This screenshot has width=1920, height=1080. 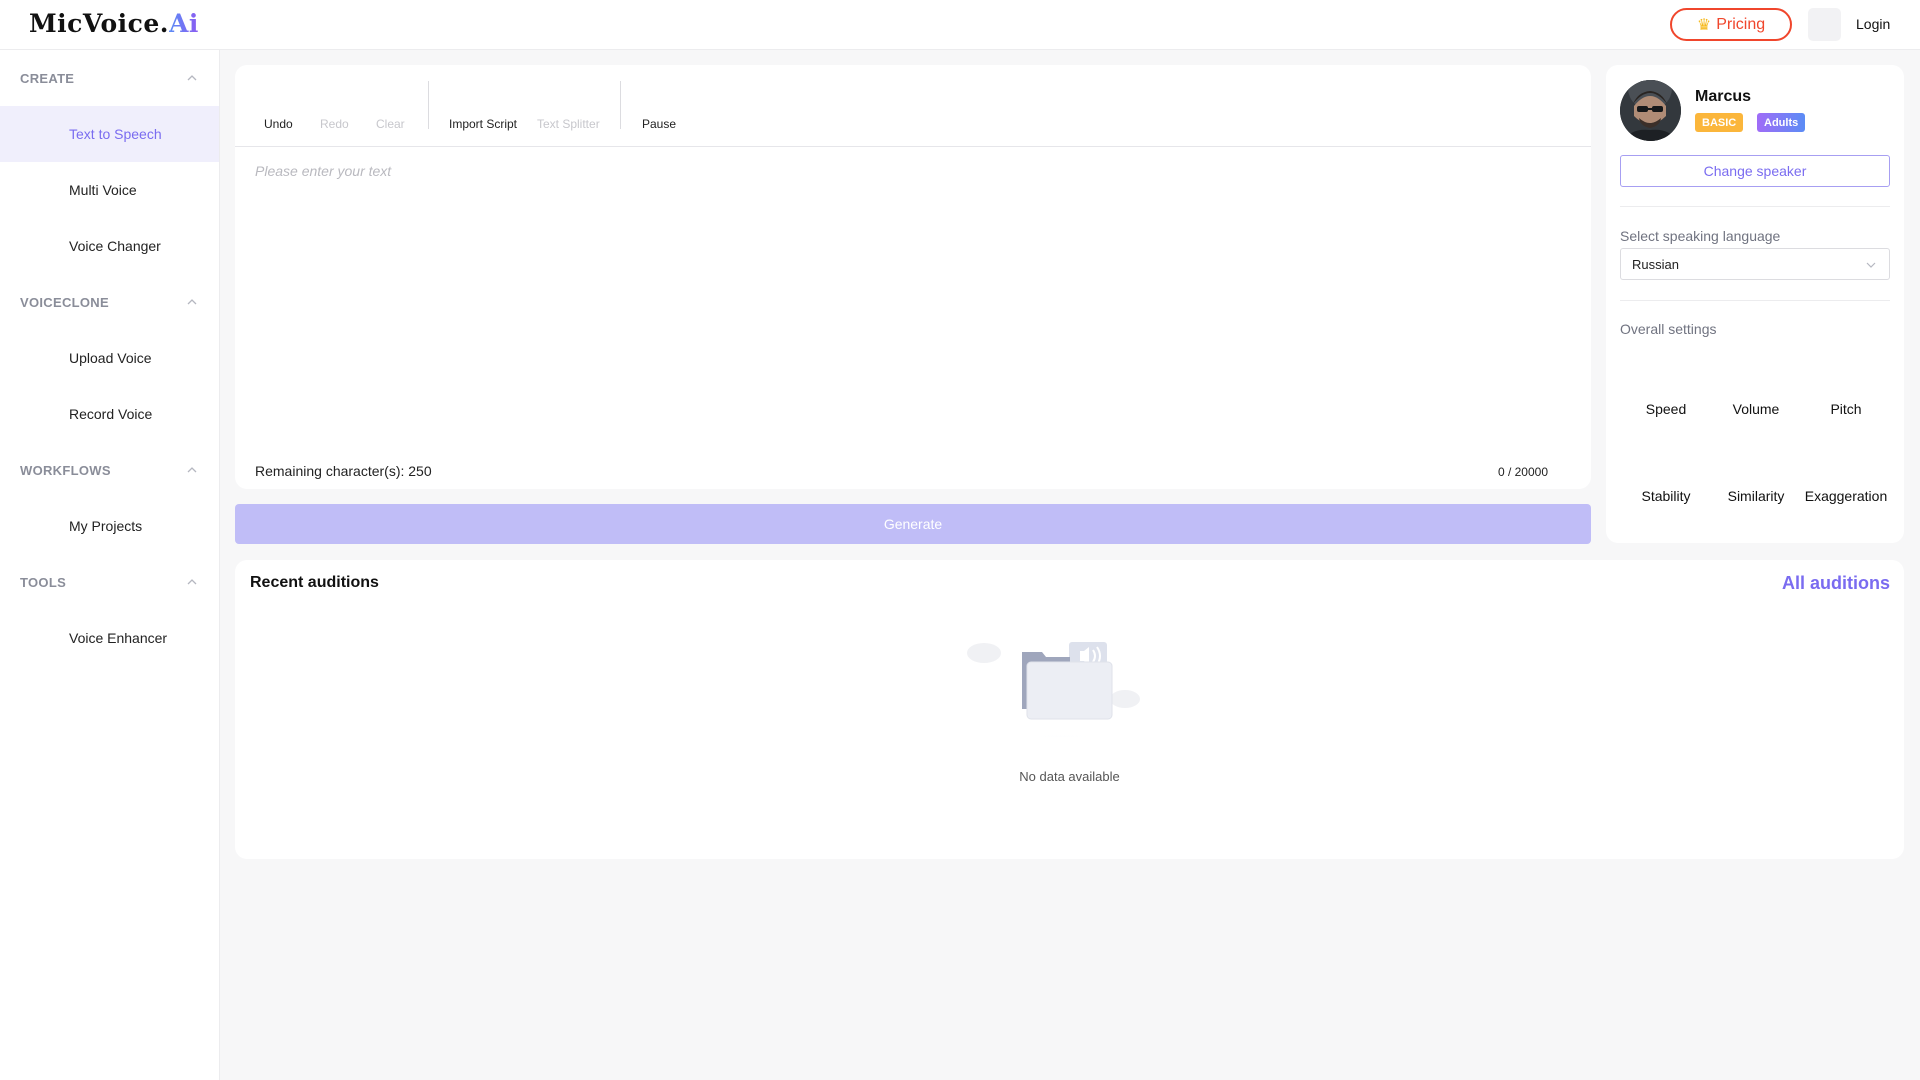 I want to click on import-script-button: Import Script, so click(x=483, y=124).